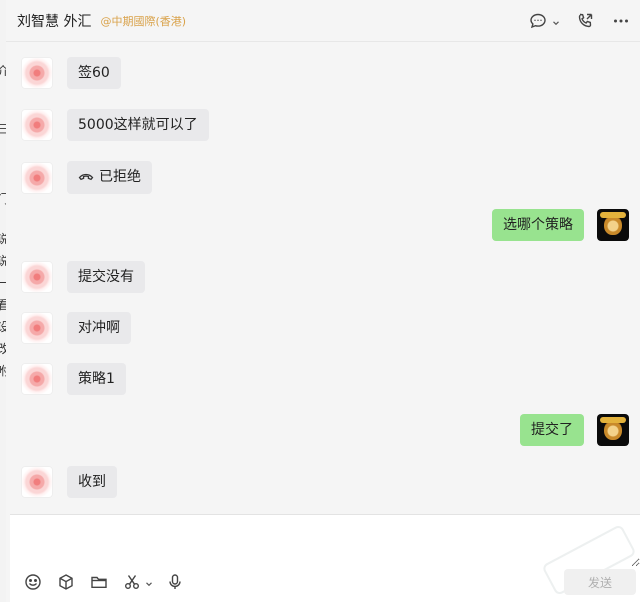  What do you see at coordinates (175, 582) in the screenshot?
I see `microphone-icon` at bounding box center [175, 582].